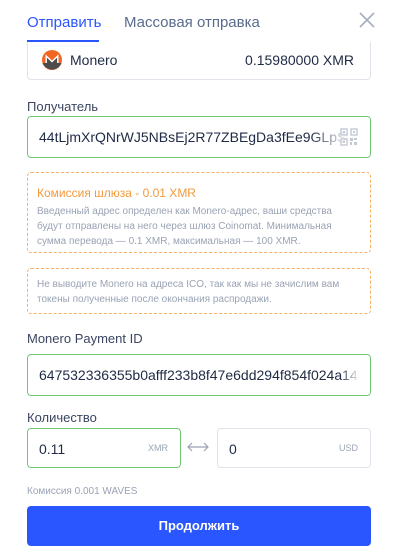 This screenshot has height=546, width=400. Describe the element at coordinates (192, 22) in the screenshot. I see `tab-mass-send: Массовая отправка` at that location.